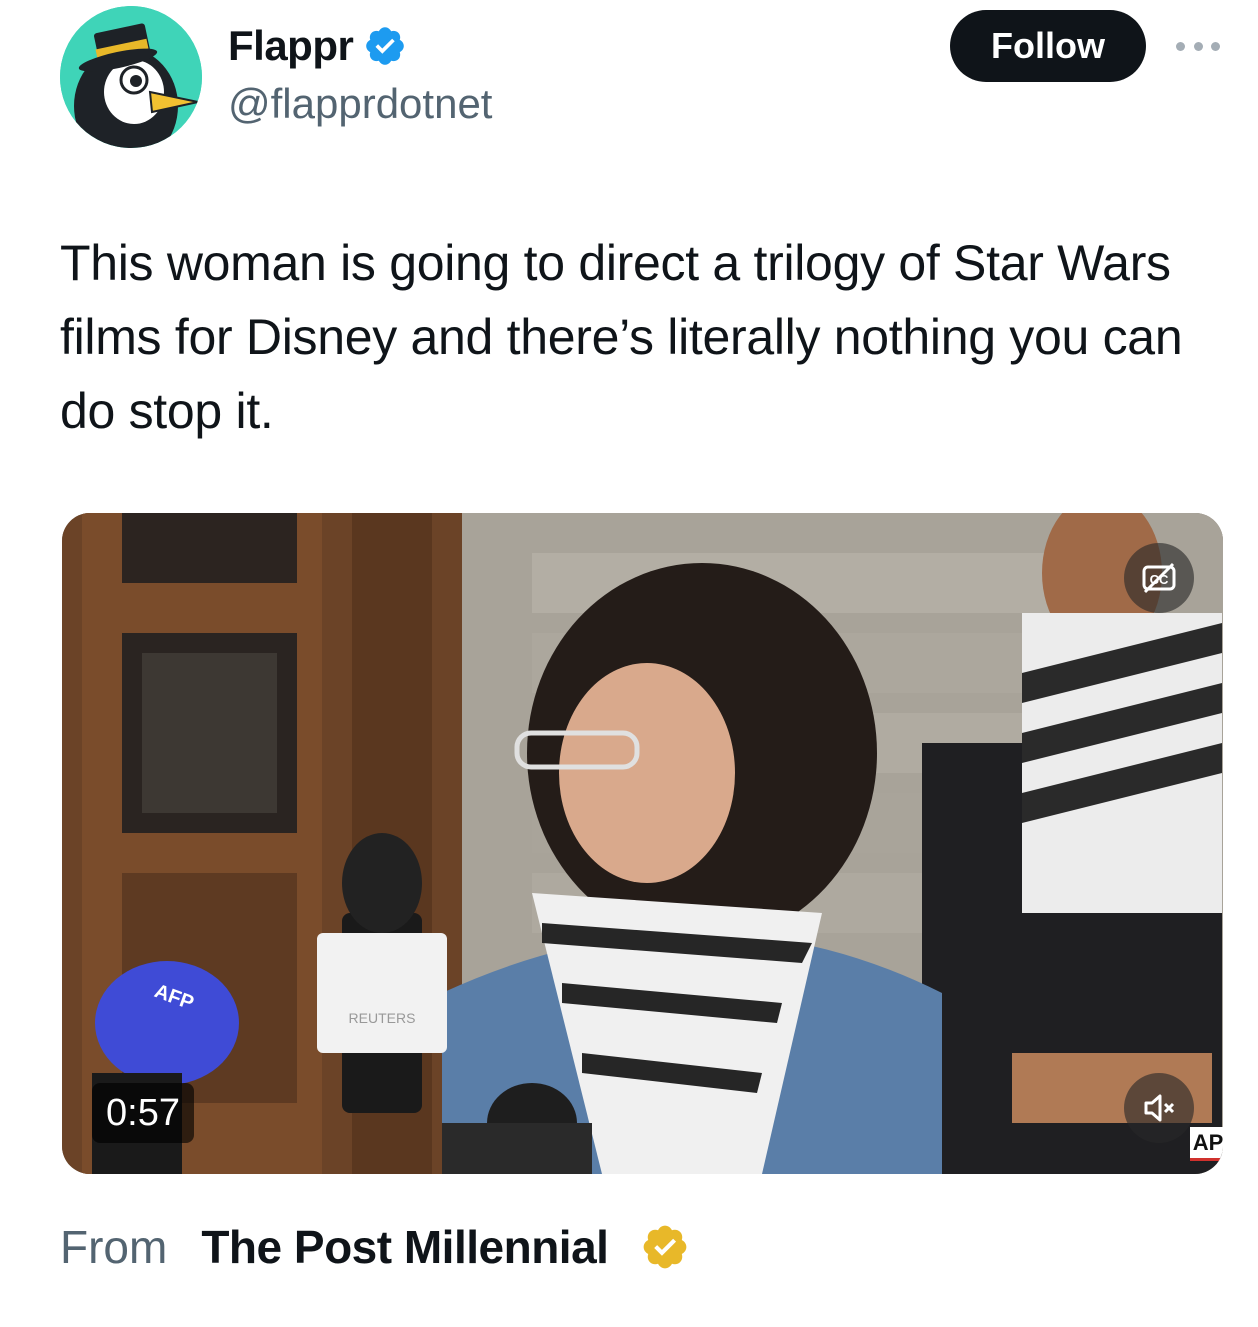 This screenshot has width=1258, height=1327. I want to click on author-avatar, so click(131, 77).